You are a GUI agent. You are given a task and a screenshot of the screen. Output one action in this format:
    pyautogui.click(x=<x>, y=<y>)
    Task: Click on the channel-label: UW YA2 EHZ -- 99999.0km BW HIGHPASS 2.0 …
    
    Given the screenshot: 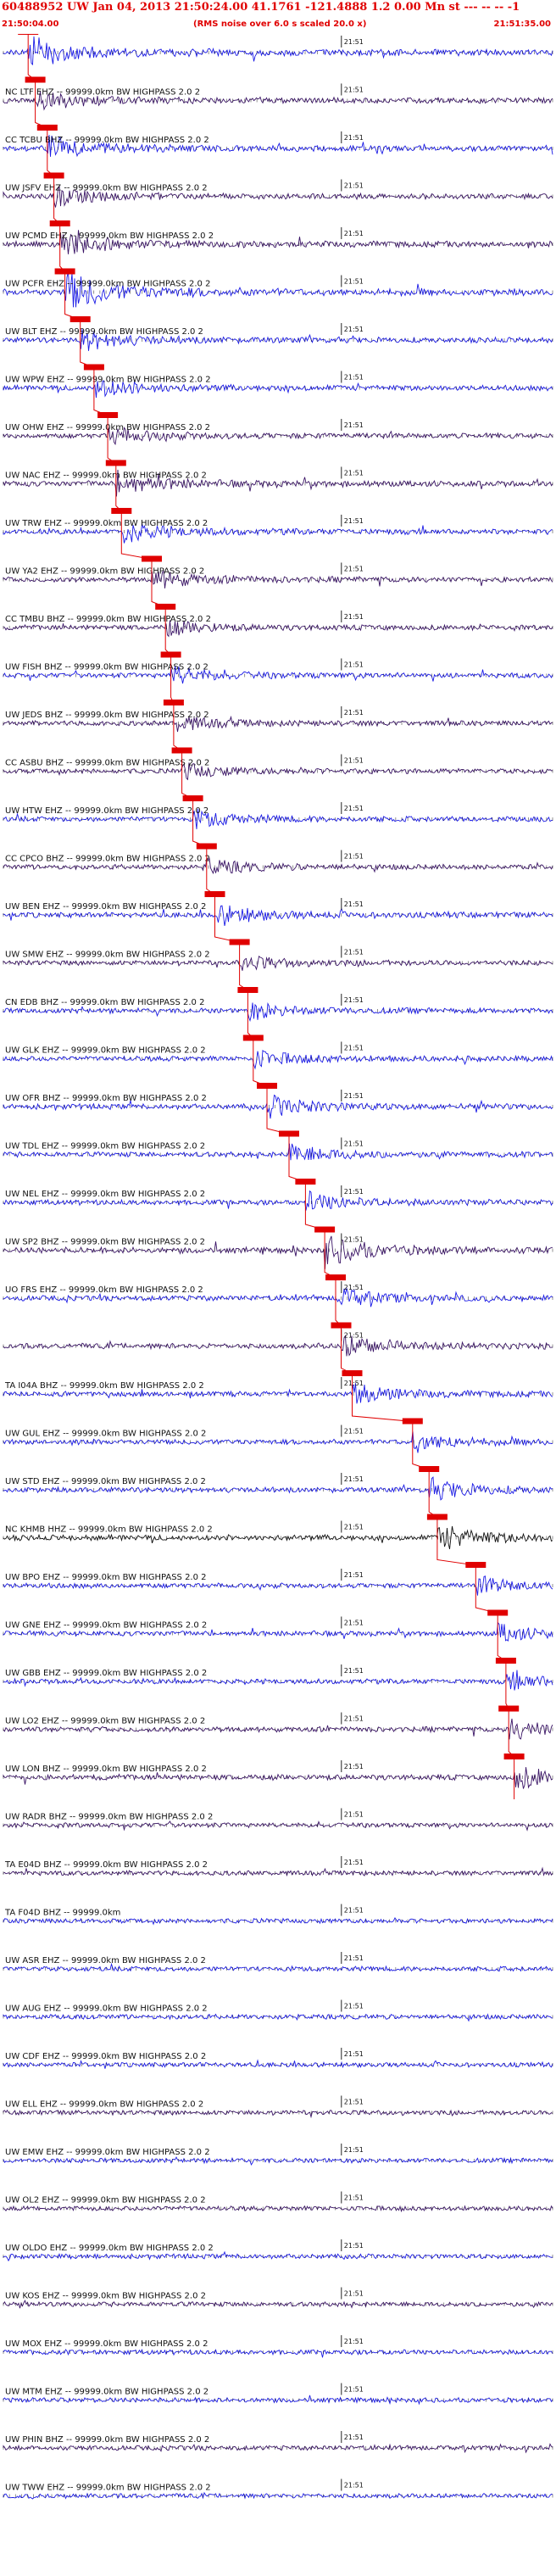 What is the action you would take?
    pyautogui.click(x=104, y=572)
    